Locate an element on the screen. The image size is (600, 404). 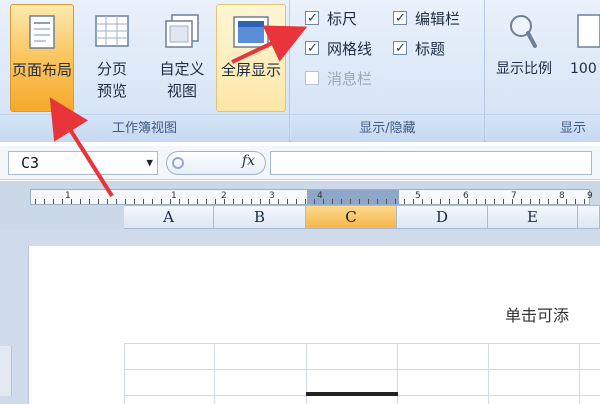
ruler-number: 7 is located at coordinates (514, 196).